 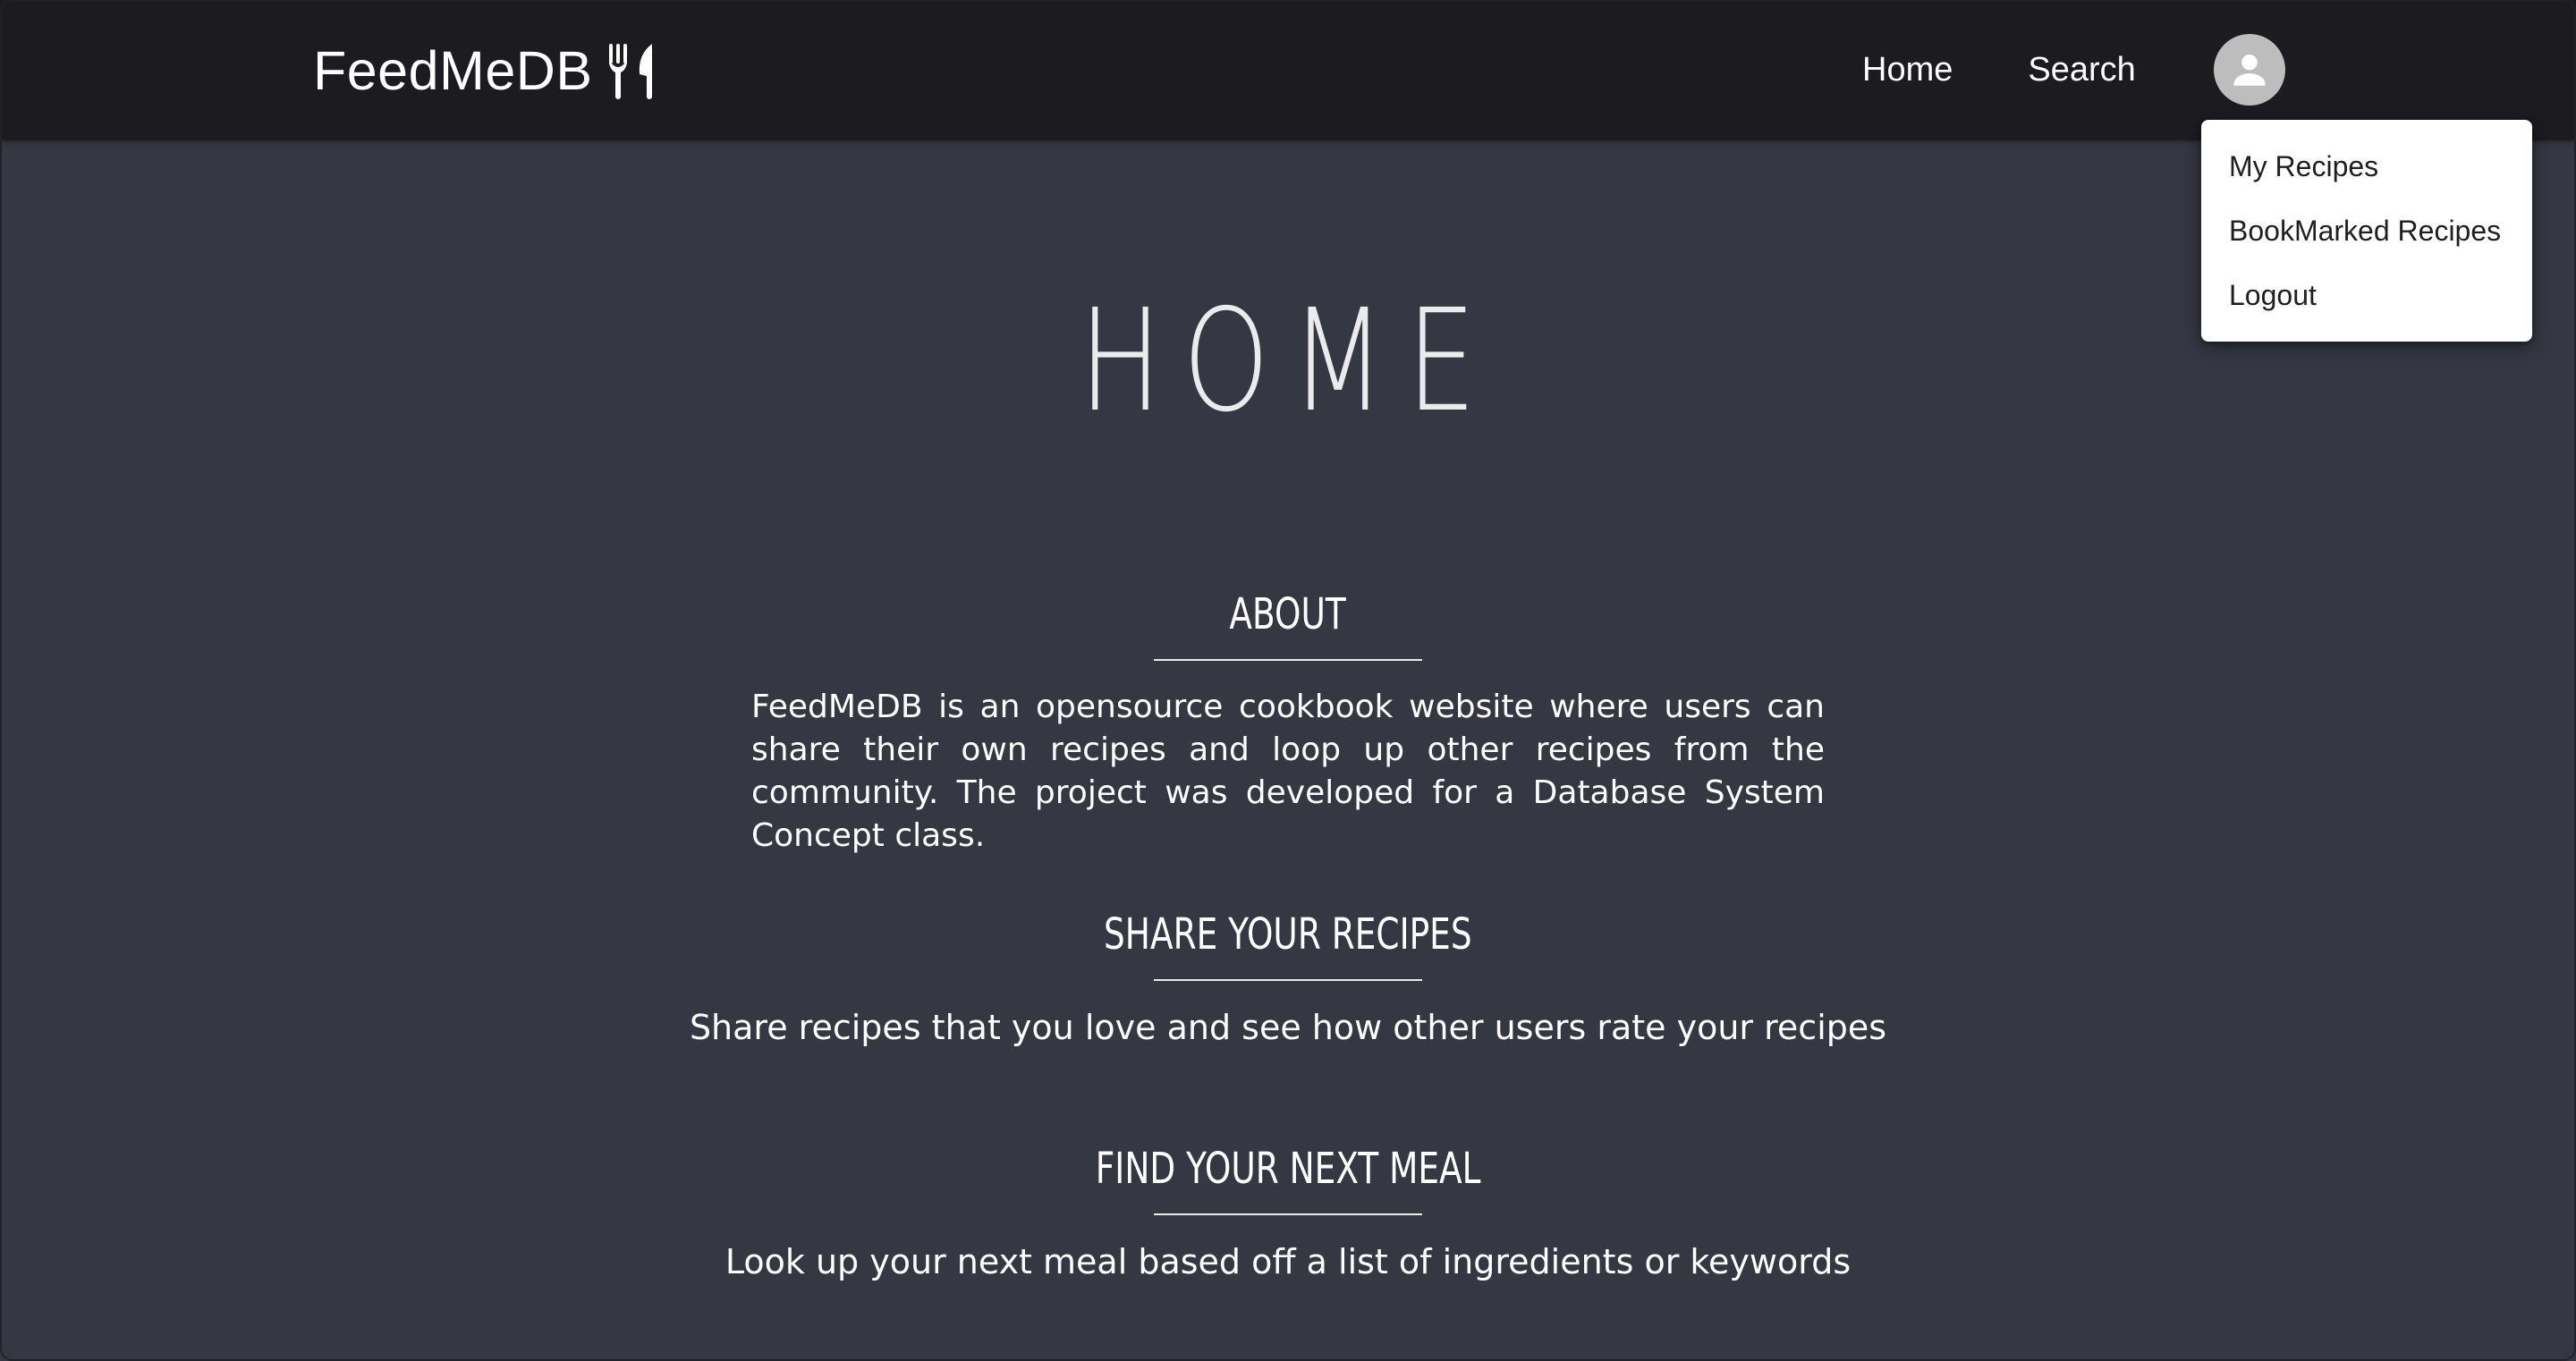 I want to click on find-meal-heading: FIND YOUR NEXT MEAL, so click(x=1288, y=1169).